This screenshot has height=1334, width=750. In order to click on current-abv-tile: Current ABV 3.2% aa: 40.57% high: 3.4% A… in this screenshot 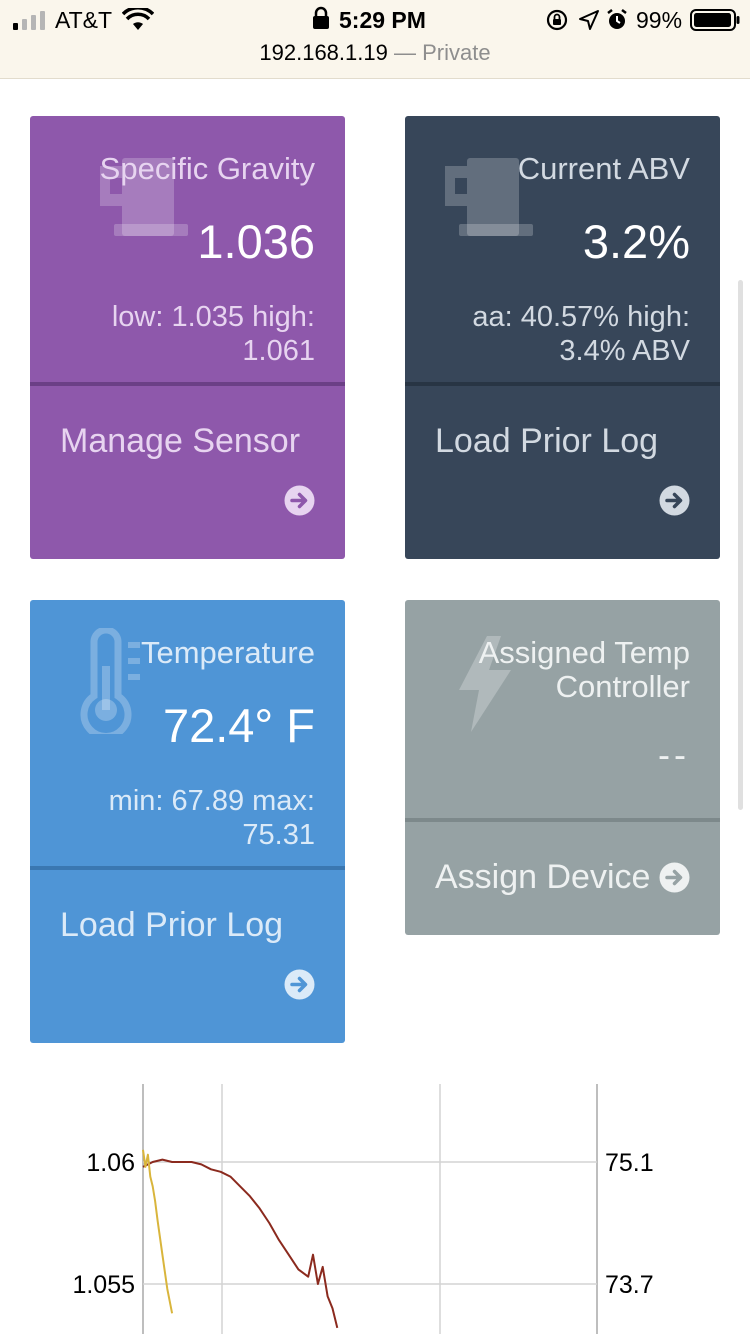, I will do `click(562, 337)`.